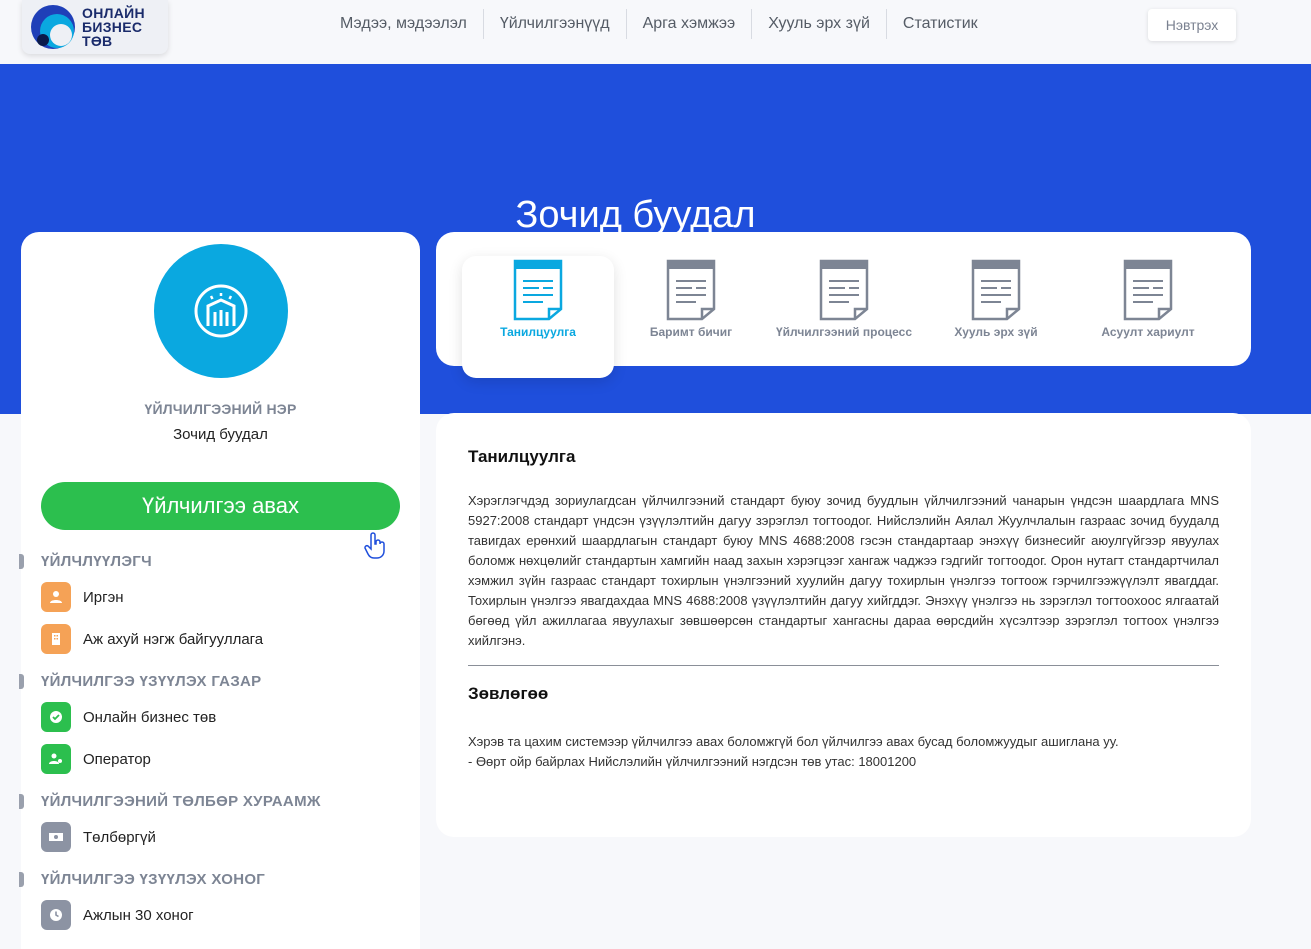  Describe the element at coordinates (181, 837) in the screenshot. I see `list-item: Төлбөргүй` at that location.